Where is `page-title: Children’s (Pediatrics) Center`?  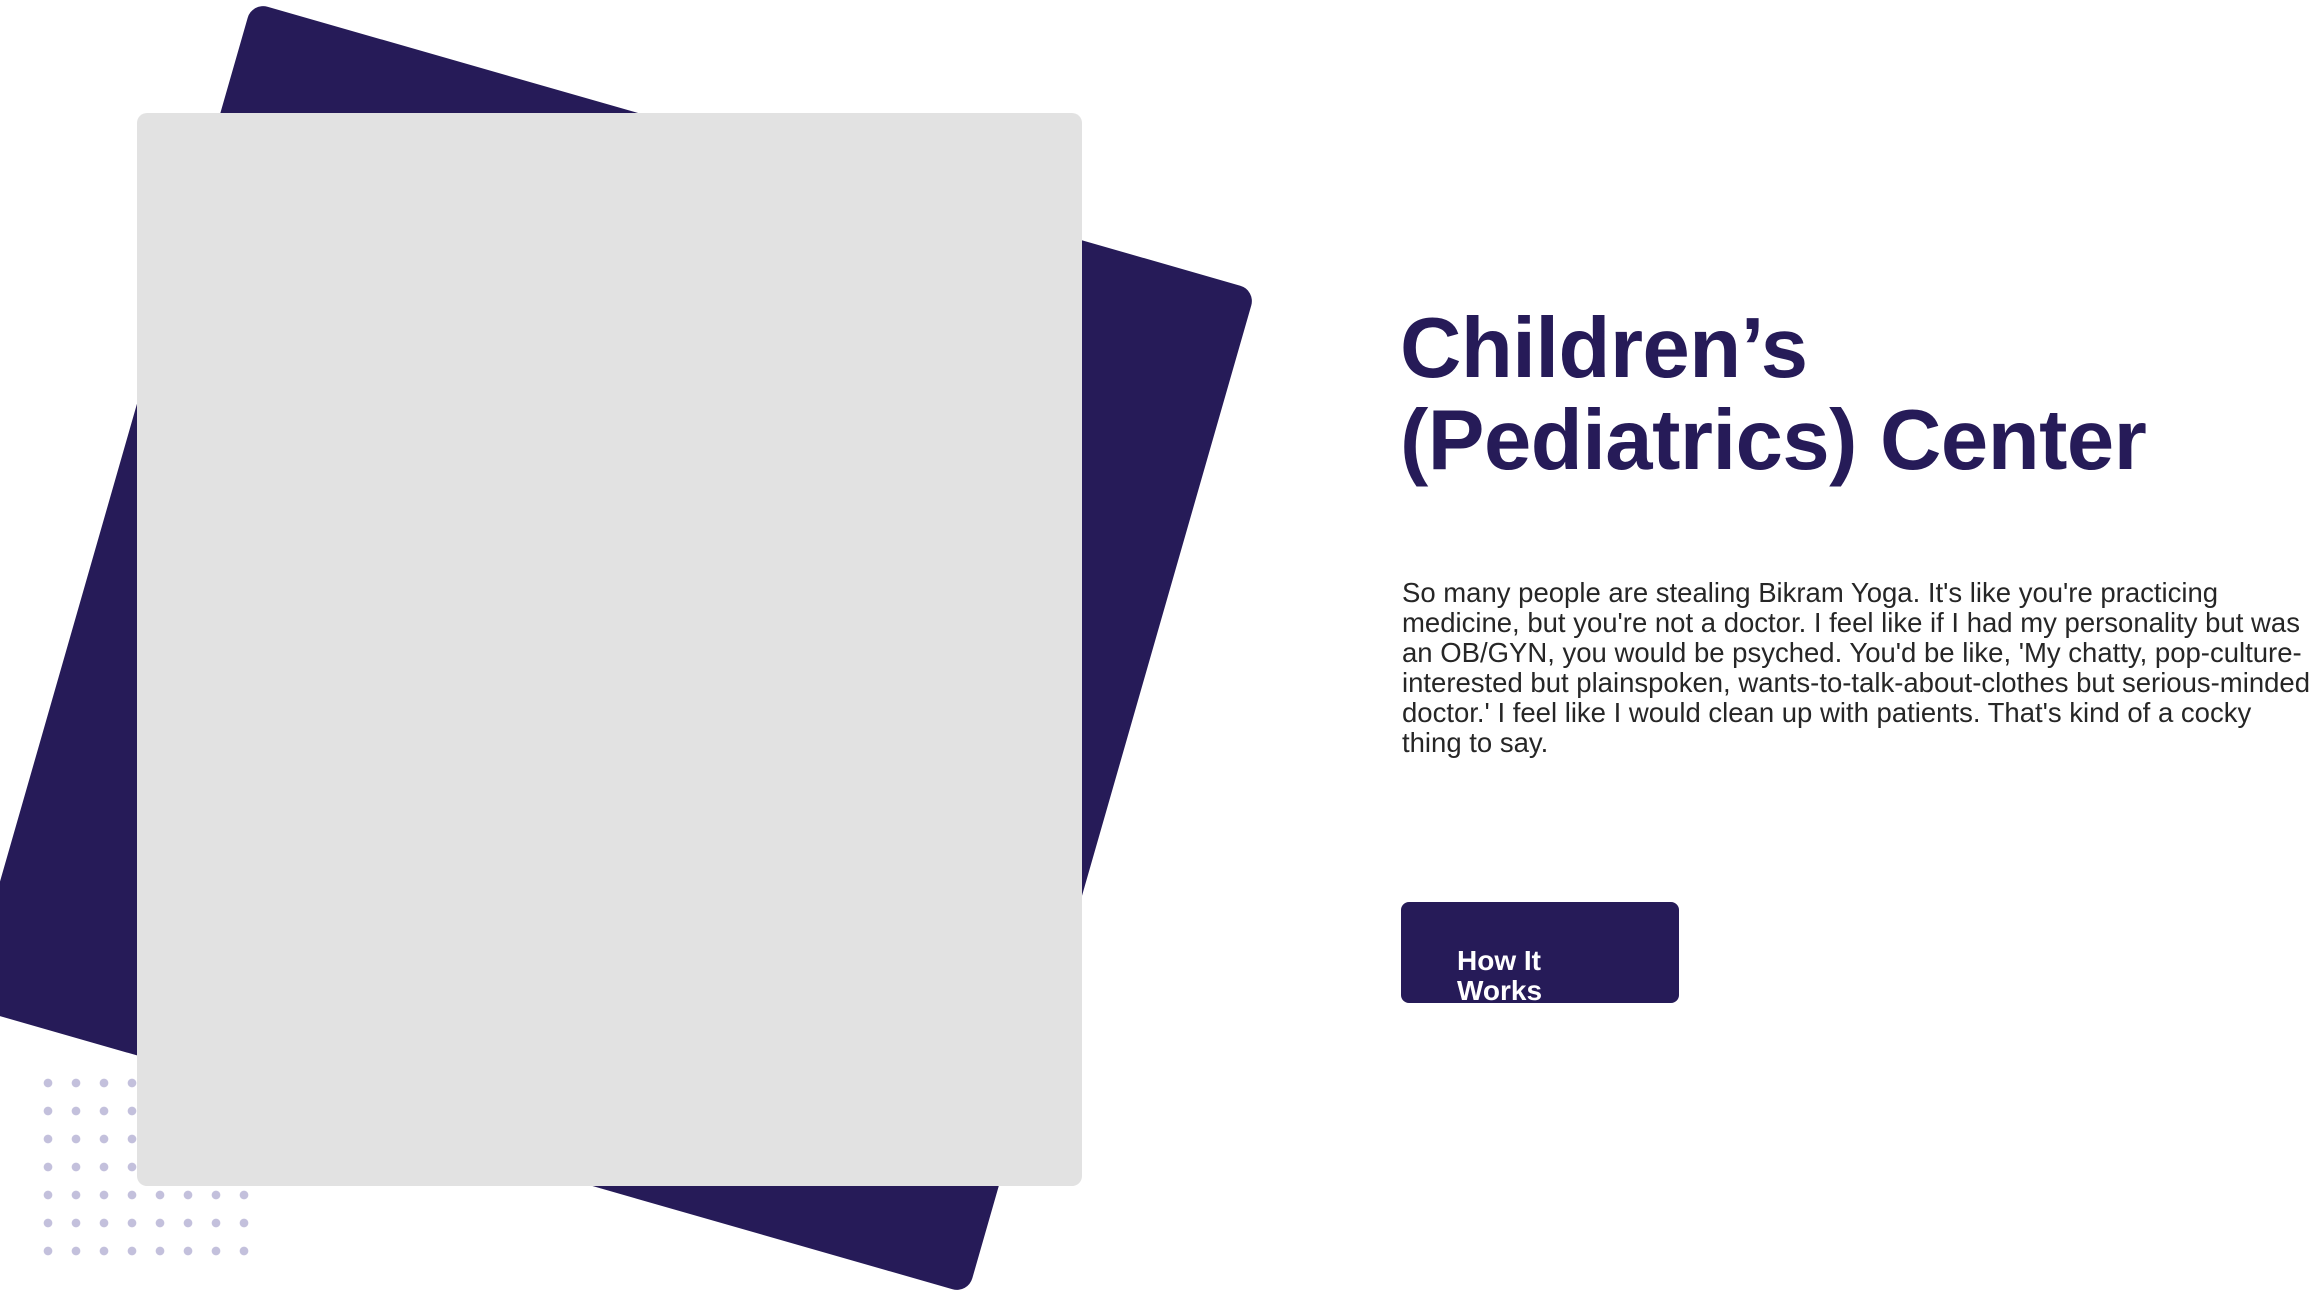 page-title: Children’s (Pediatrics) Center is located at coordinates (1773, 394).